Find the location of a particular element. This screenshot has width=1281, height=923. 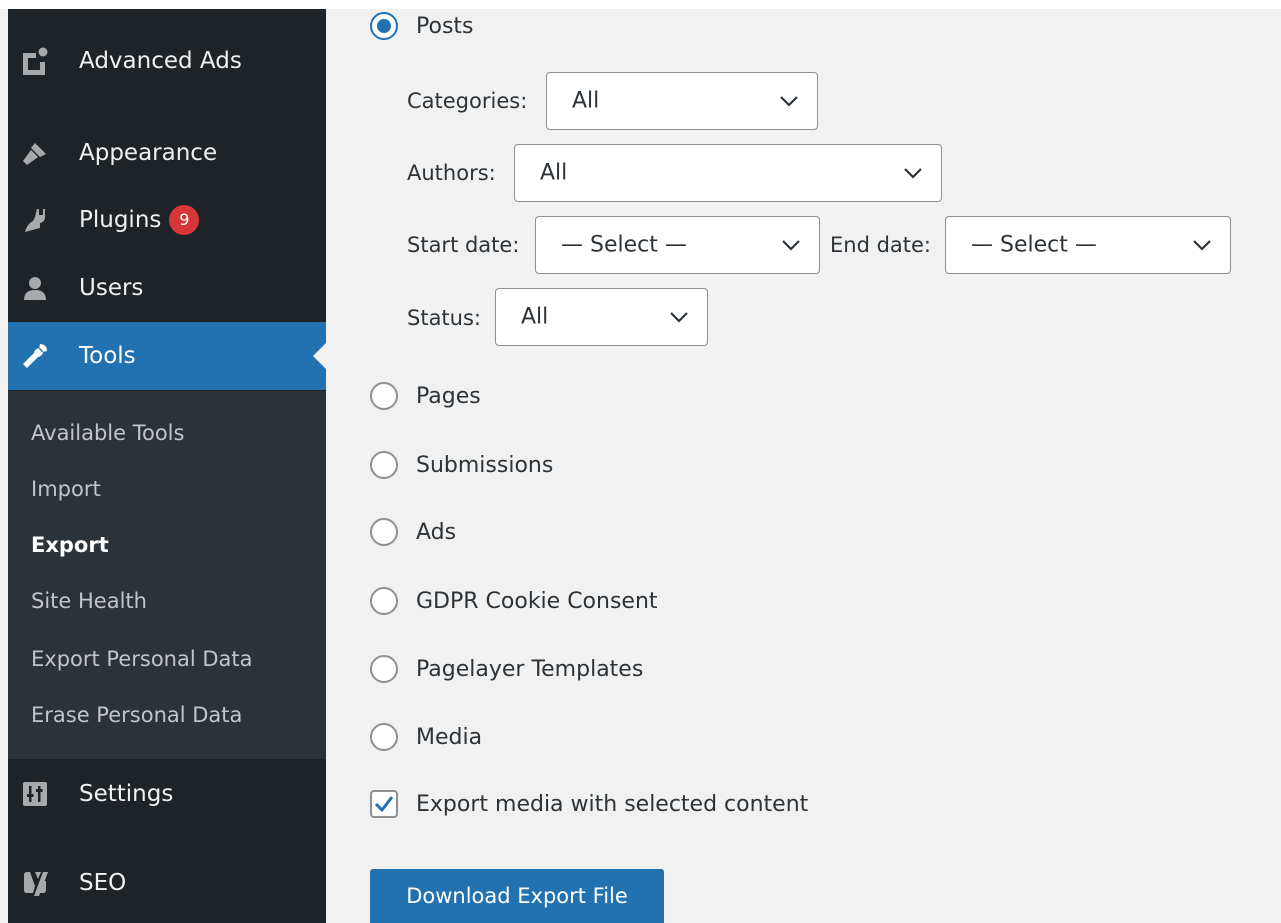

submenu-item-export-personal-data: Export Personal Data is located at coordinates (142, 659).